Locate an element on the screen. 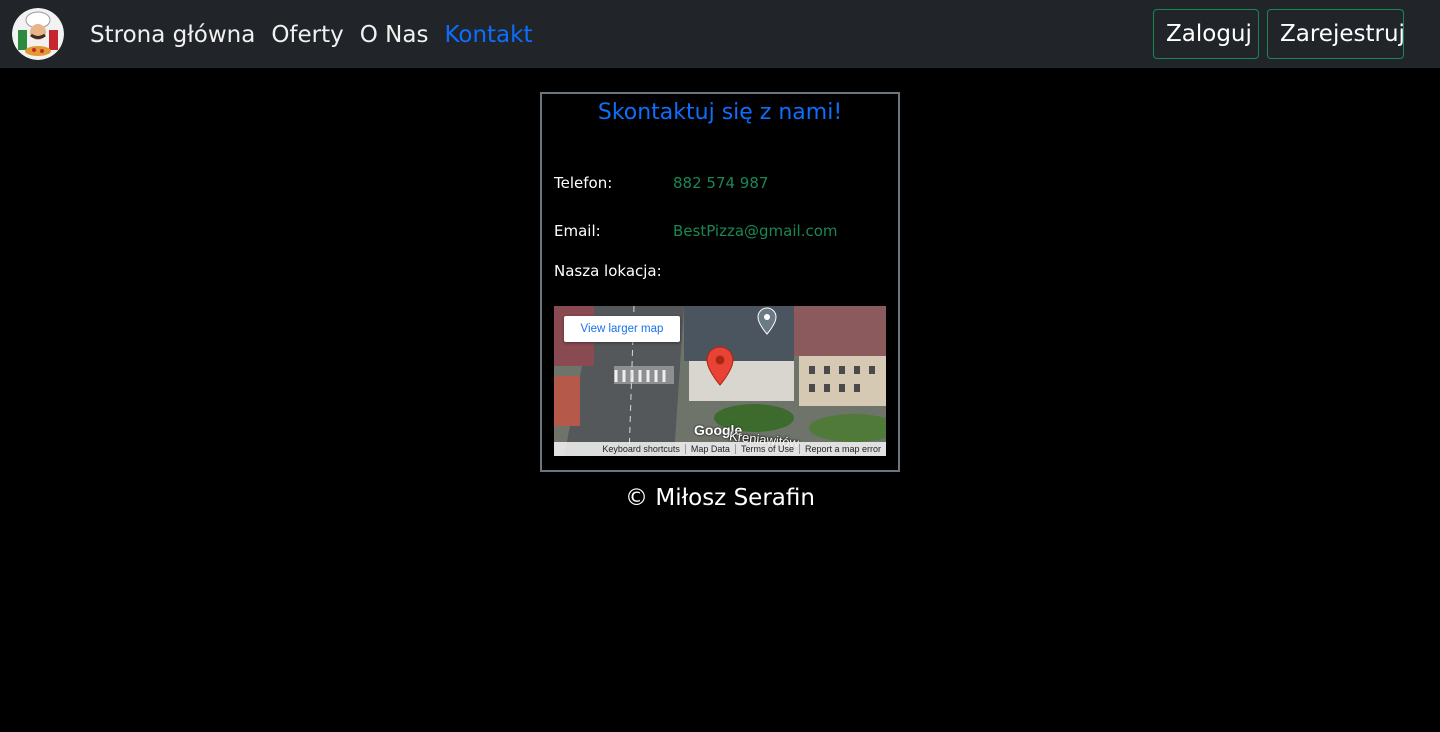 This screenshot has width=1440, height=732. email-label: Email: is located at coordinates (577, 231).